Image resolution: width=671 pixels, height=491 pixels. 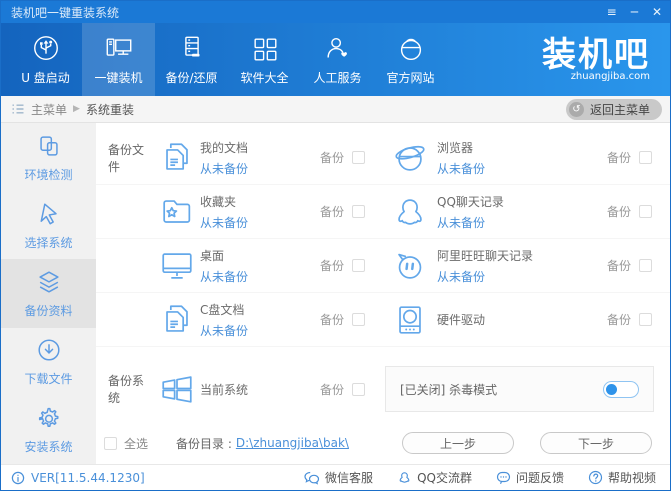 What do you see at coordinates (312, 477) in the screenshot?
I see `wechat-icon` at bounding box center [312, 477].